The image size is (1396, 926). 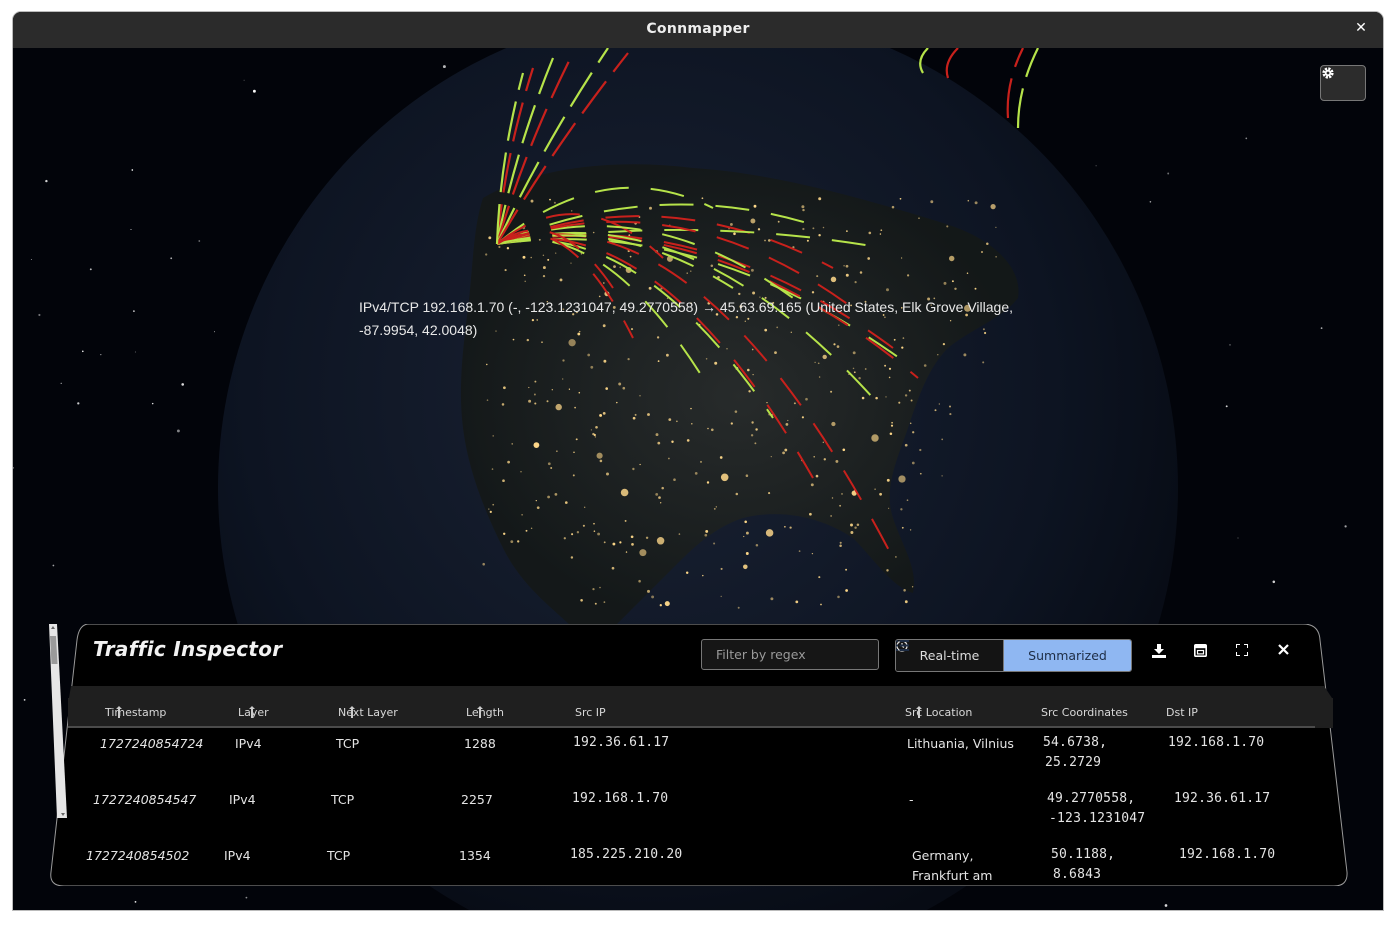 I want to click on column-header-layer: Layer, so click(x=253, y=712).